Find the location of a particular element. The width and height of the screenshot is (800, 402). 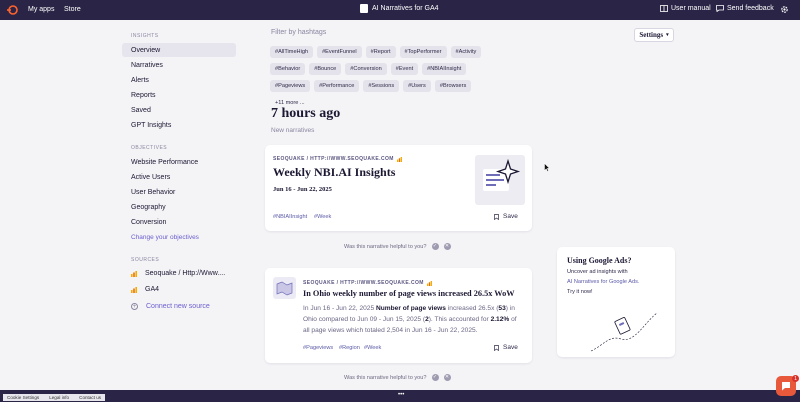

bookmark-icon is located at coordinates (496, 216).